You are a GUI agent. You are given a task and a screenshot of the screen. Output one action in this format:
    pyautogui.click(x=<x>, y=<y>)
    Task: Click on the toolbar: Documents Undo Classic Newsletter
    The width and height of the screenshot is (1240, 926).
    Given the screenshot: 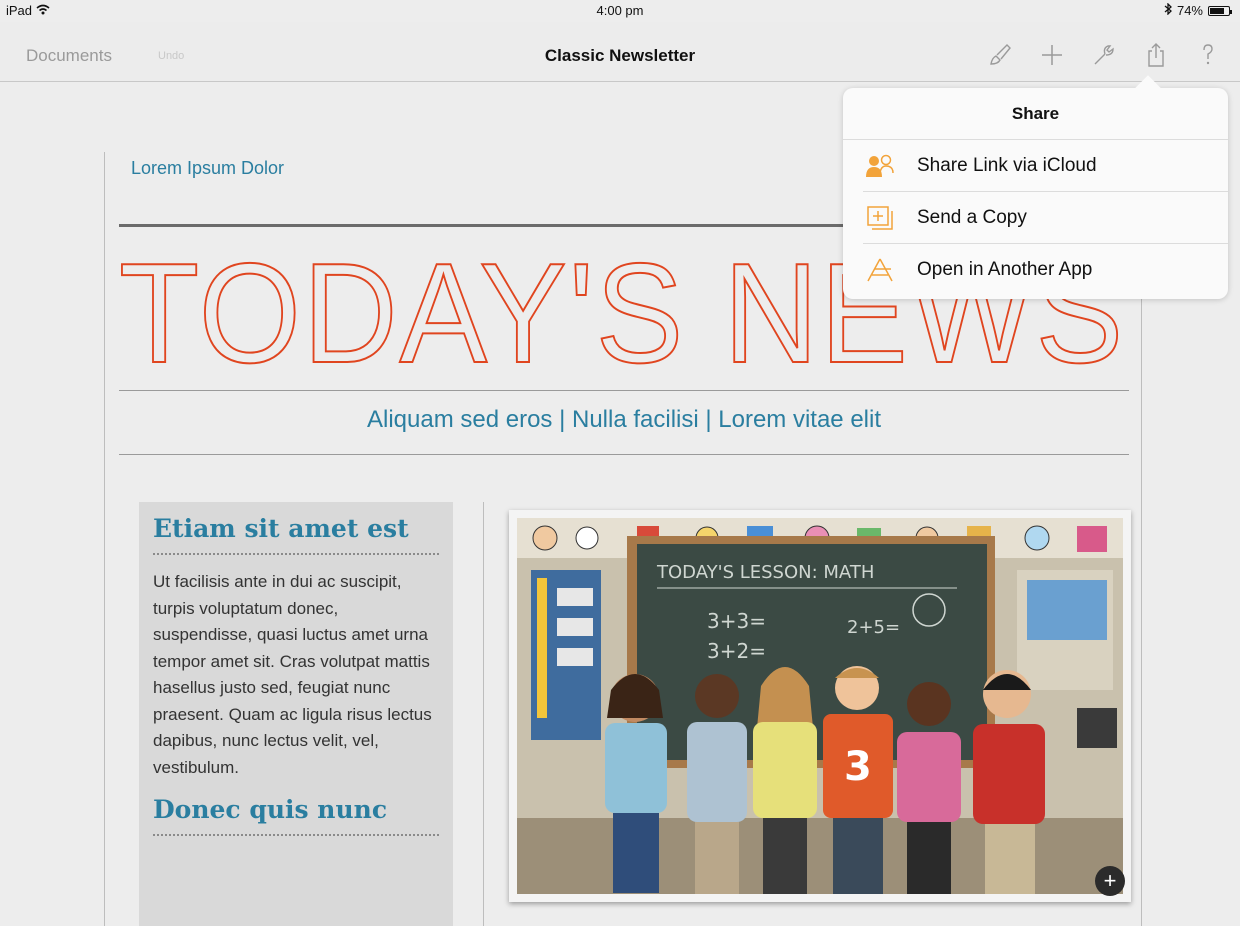 What is the action you would take?
    pyautogui.click(x=620, y=52)
    